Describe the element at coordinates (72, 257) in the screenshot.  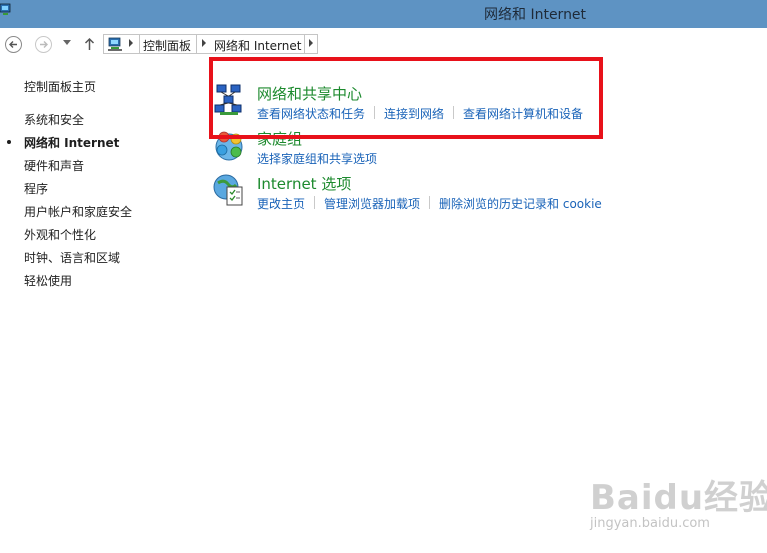
I see `sidebar-item-clock-region: 时钟、语言和区域` at that location.